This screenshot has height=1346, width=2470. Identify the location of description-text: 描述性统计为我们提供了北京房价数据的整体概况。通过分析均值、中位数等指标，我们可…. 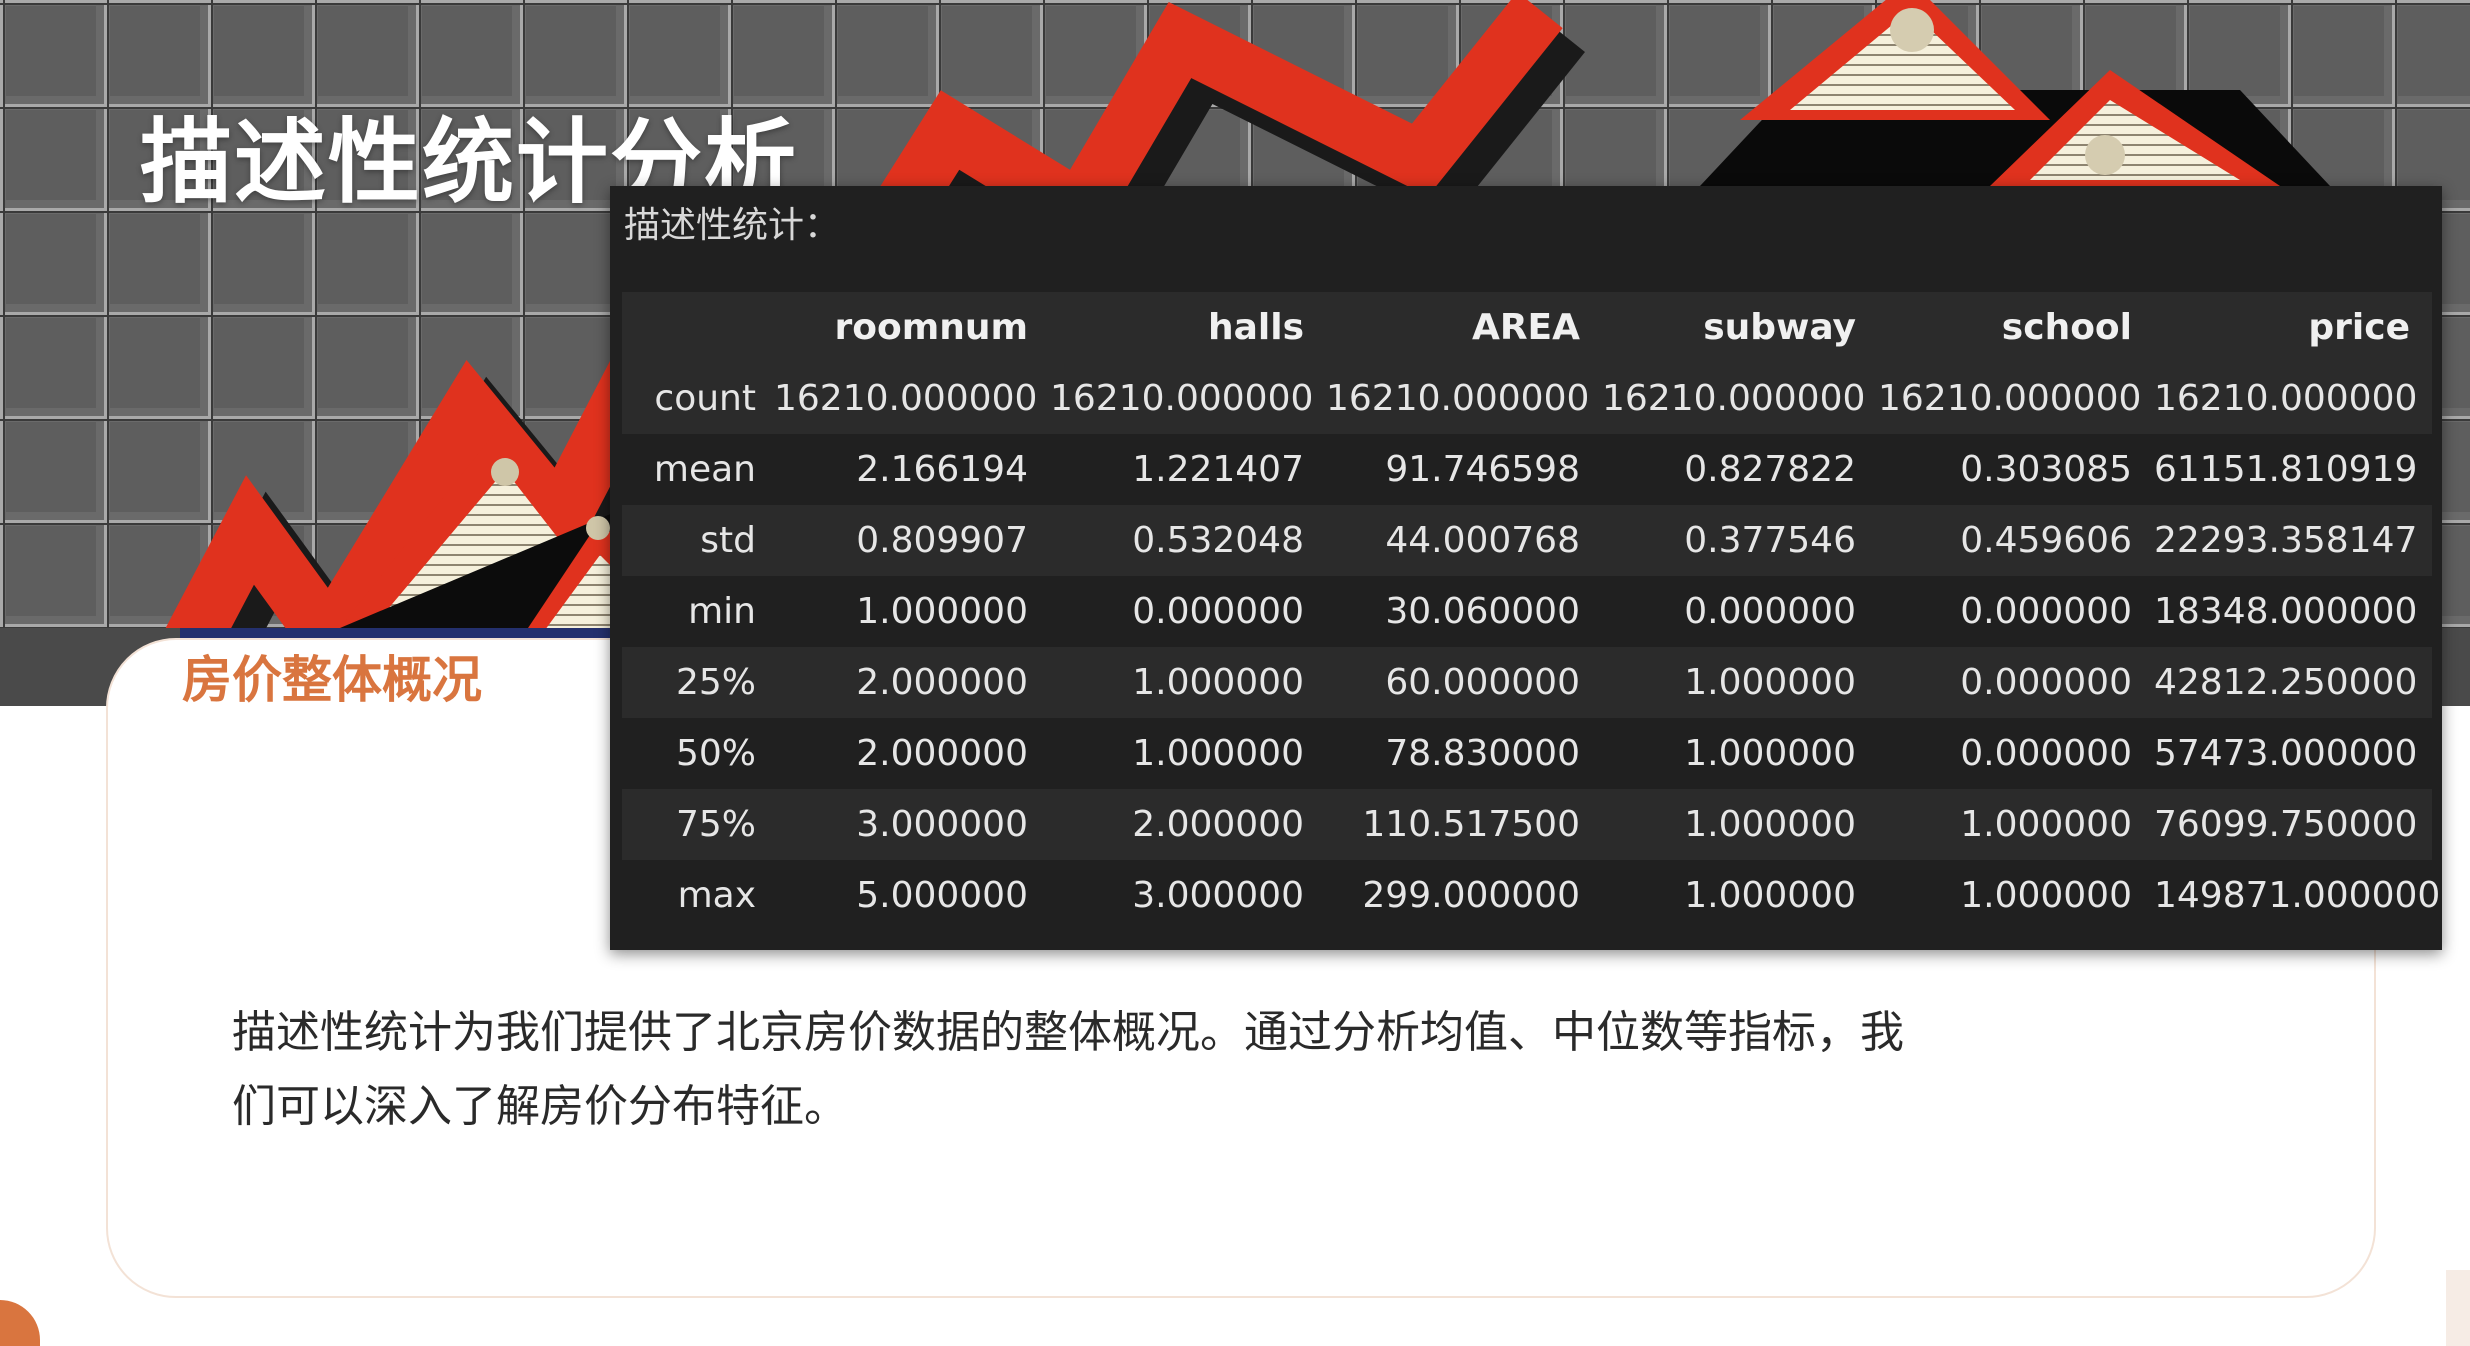
(1068, 1069).